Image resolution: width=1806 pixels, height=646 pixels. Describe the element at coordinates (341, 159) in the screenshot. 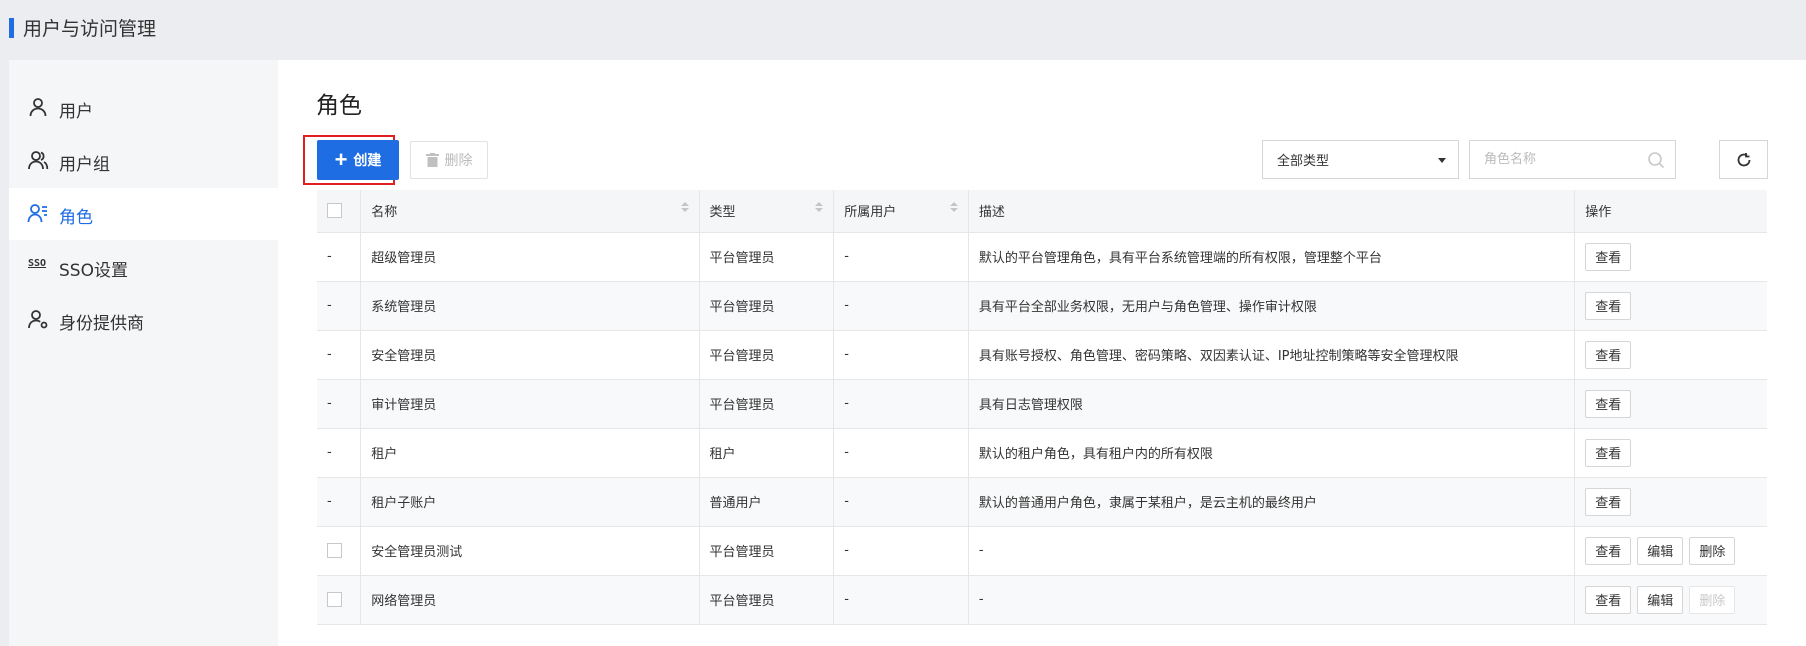

I see `plus-icon: +` at that location.